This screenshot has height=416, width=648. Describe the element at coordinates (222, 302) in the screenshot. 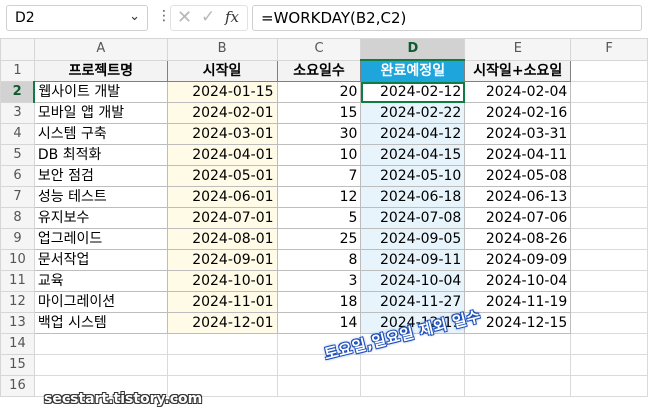

I see `cell: 2024-11-01` at that location.